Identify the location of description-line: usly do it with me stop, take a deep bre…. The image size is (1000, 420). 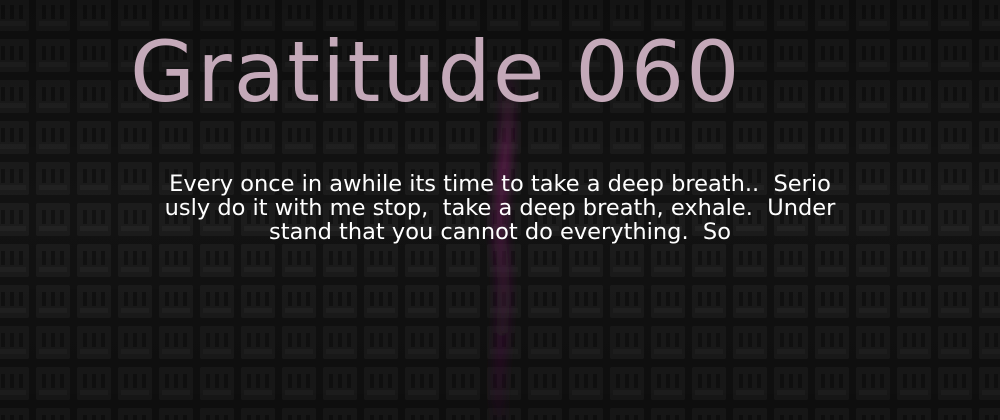
(500, 208).